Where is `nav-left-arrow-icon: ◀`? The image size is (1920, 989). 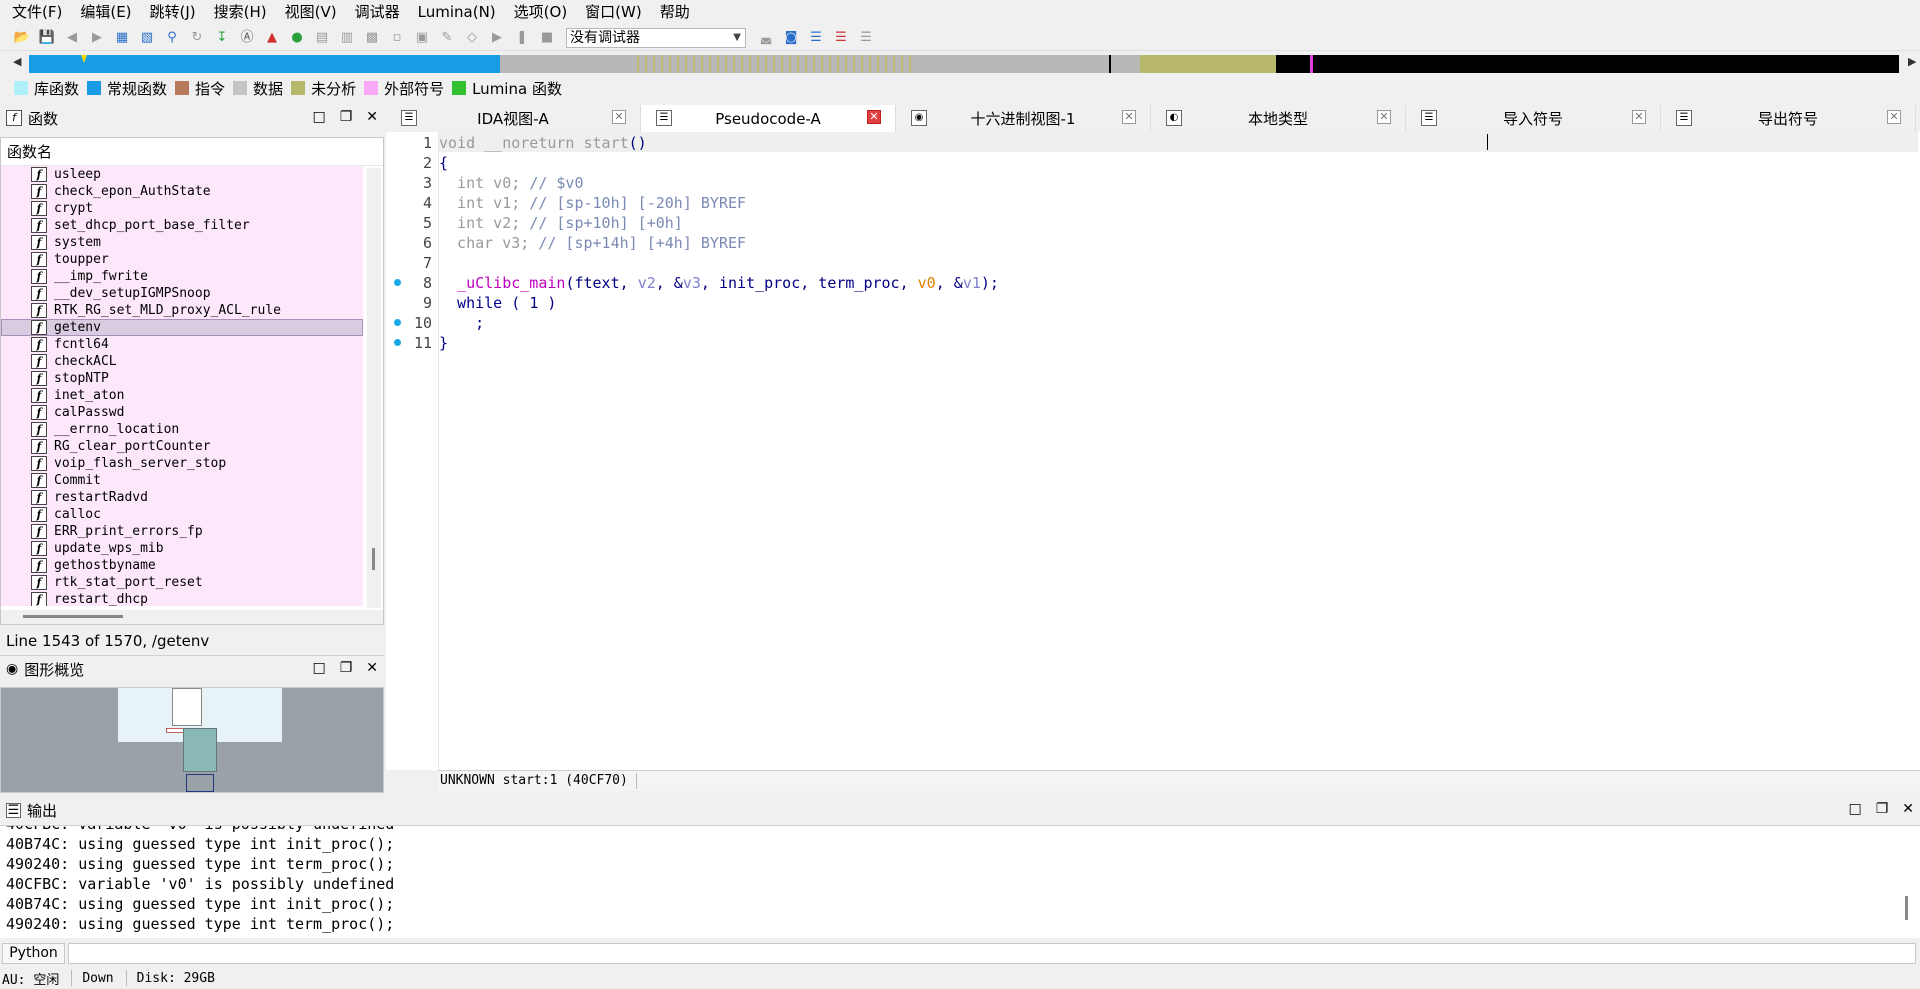
nav-left-arrow-icon: ◀ is located at coordinates (17, 61).